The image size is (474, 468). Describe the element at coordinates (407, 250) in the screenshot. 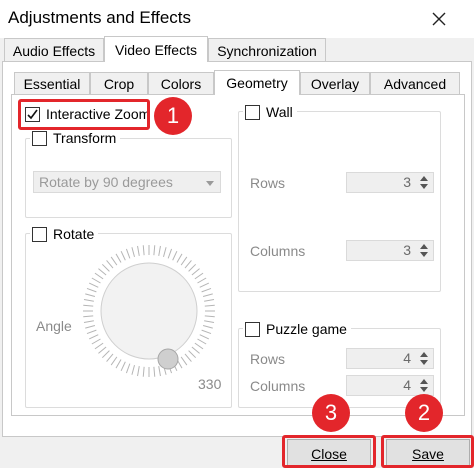

I see `wall-columns-value: 3` at that location.